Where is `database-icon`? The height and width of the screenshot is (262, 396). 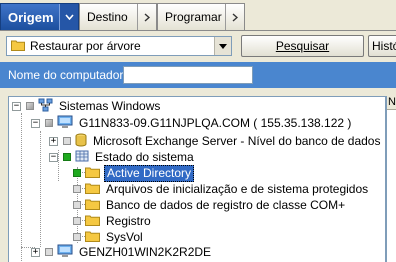
database-icon is located at coordinates (81, 141).